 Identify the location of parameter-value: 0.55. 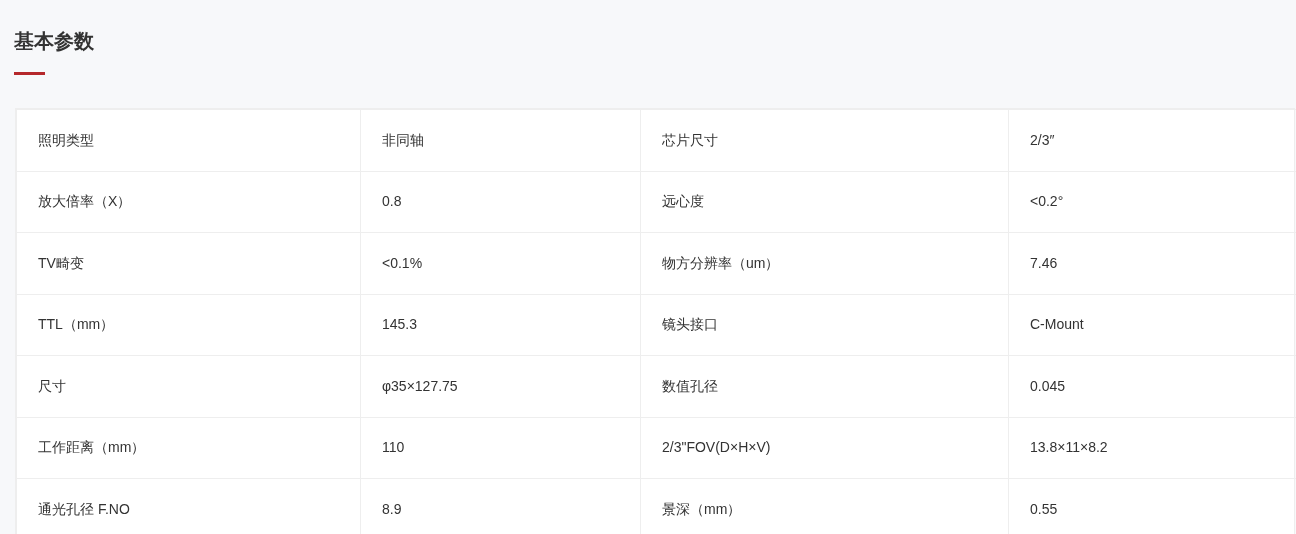
(1044, 508).